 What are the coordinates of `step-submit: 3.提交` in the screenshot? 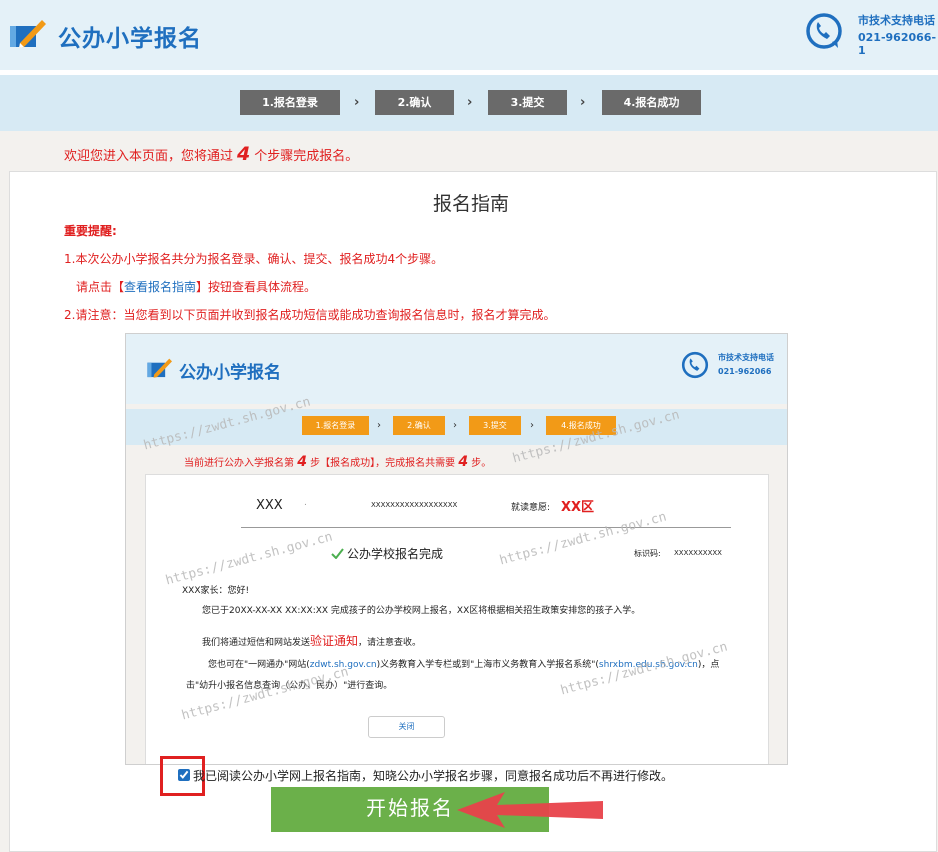 It's located at (527, 102).